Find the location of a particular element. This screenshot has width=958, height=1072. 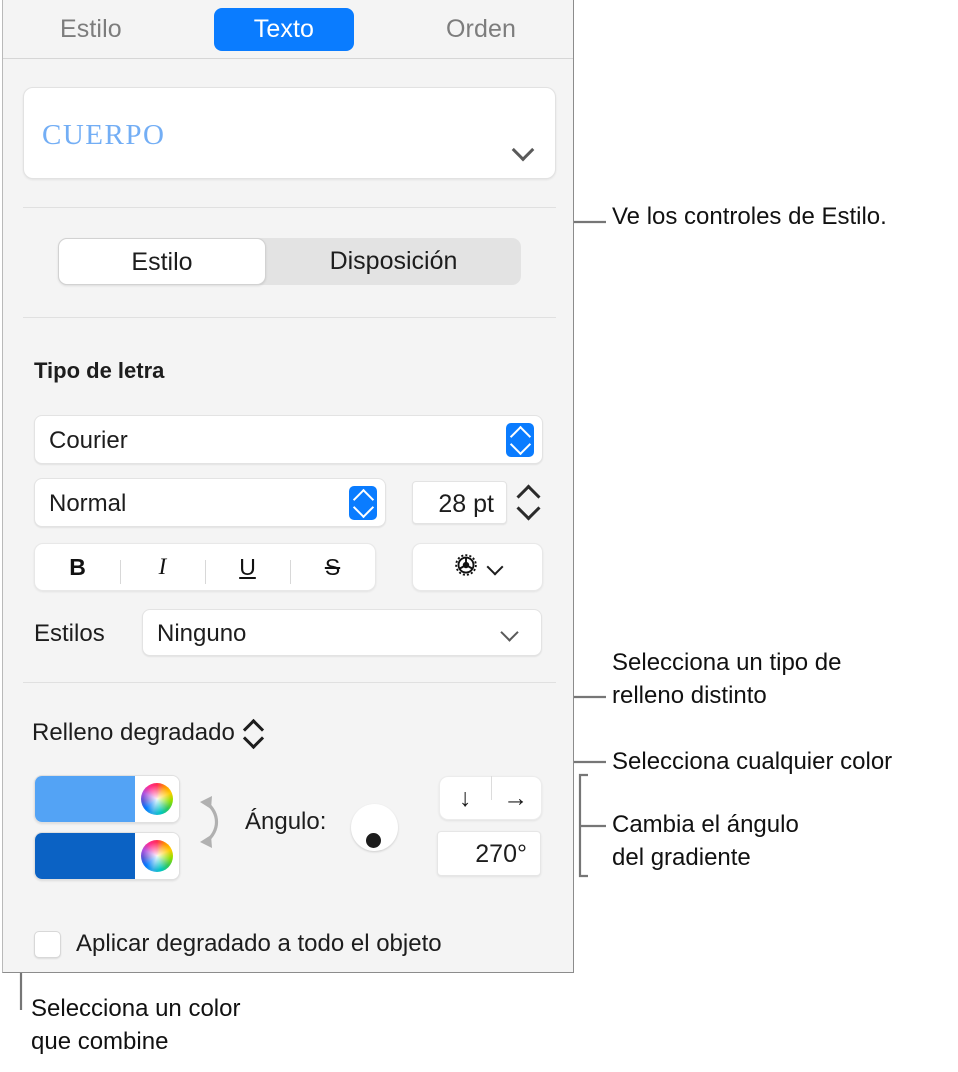

color-wheel-button-start is located at coordinates (156, 799).